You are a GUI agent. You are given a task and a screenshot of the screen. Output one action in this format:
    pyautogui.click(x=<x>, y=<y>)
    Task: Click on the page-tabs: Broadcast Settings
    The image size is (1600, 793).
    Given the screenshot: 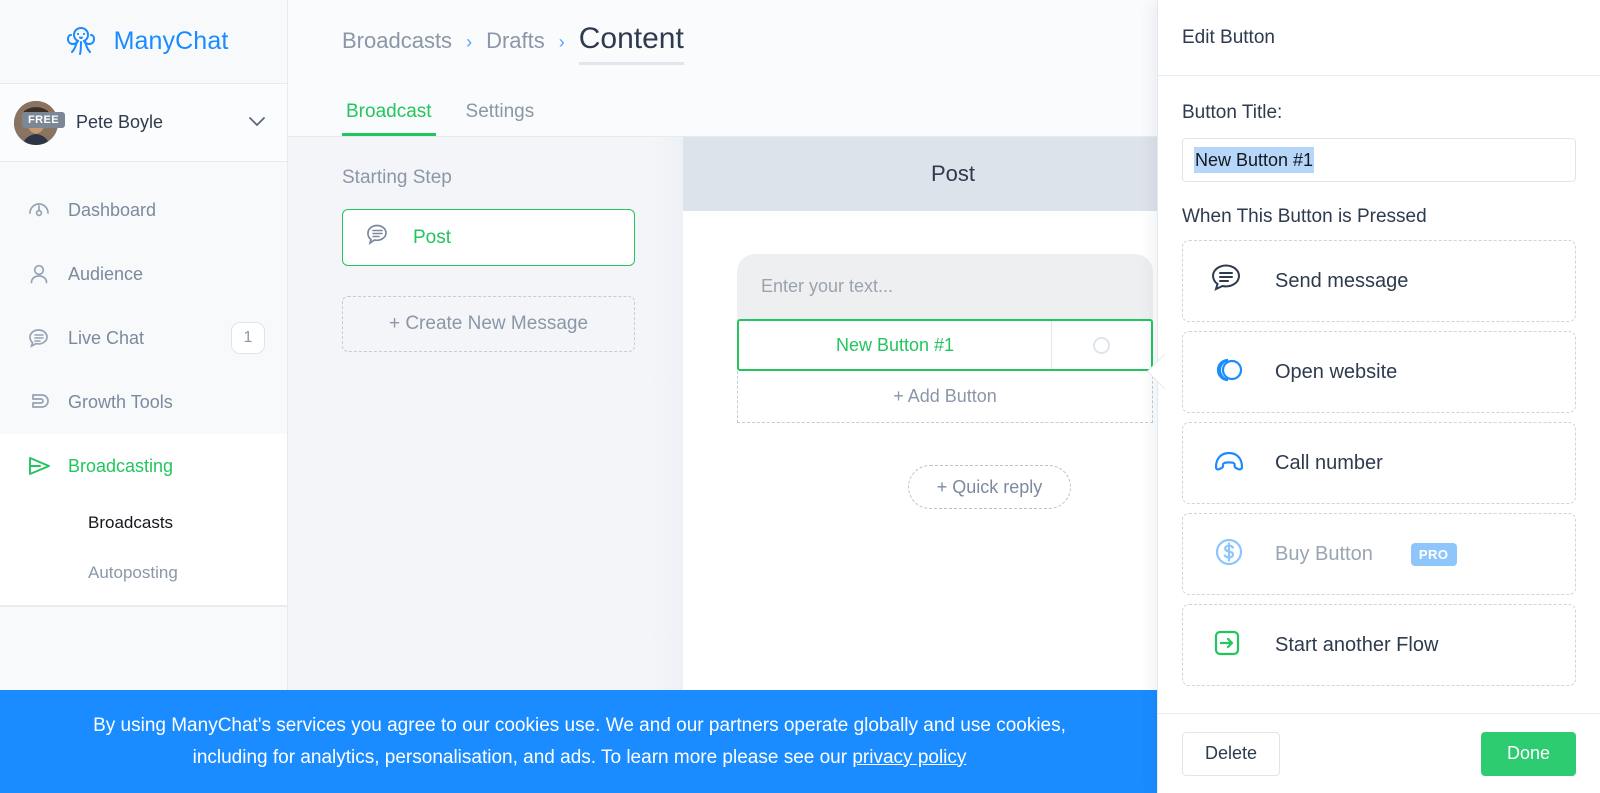 What is the action you would take?
    pyautogui.click(x=440, y=118)
    